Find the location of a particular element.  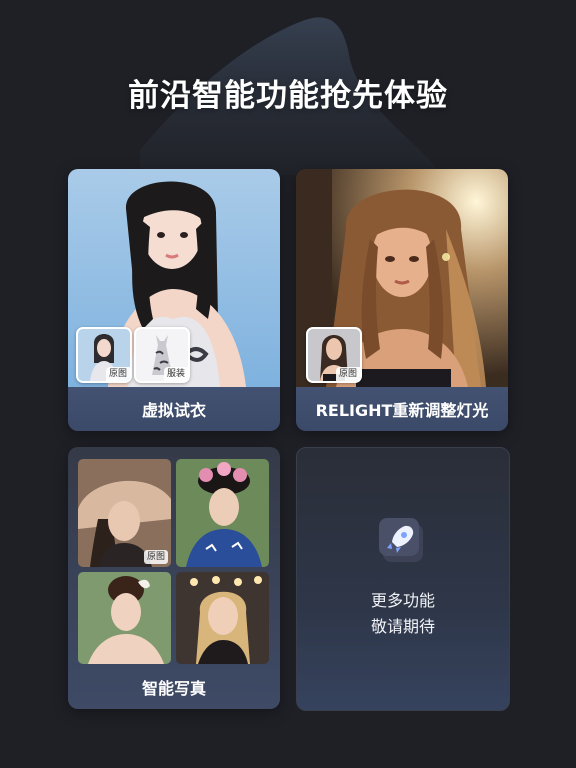

rocket-icon is located at coordinates (401, 540).